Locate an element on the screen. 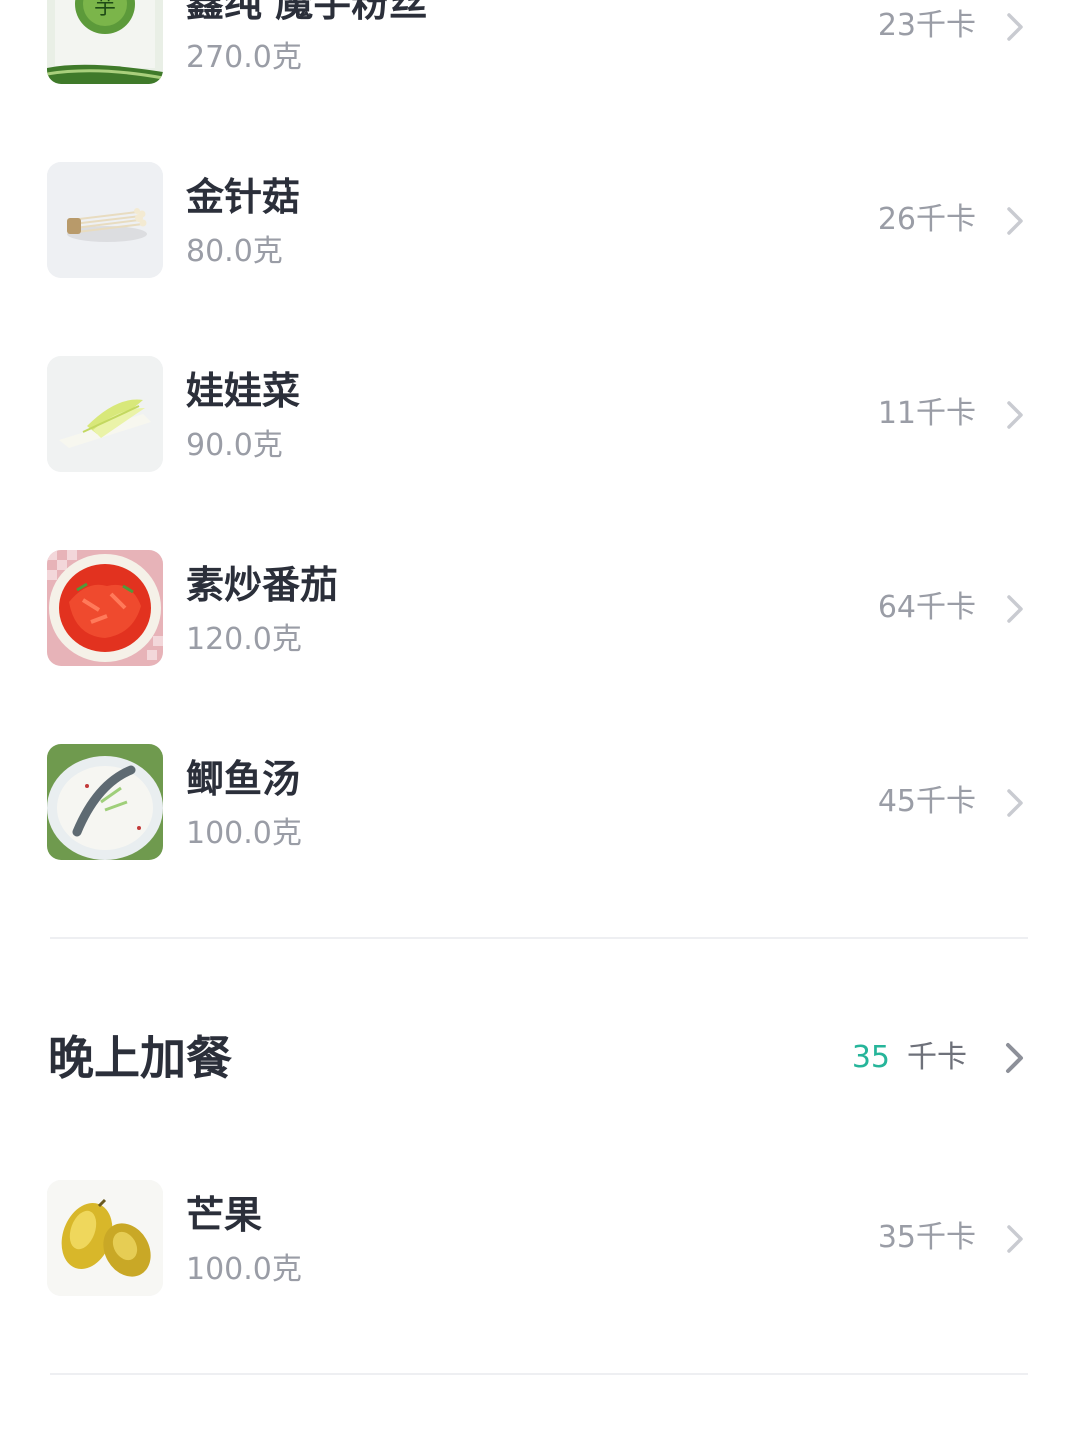 This screenshot has height=1440, width=1080. food-item-fish-soup: 鲫鱼汤 100.0克 45千卡 is located at coordinates (540, 802).